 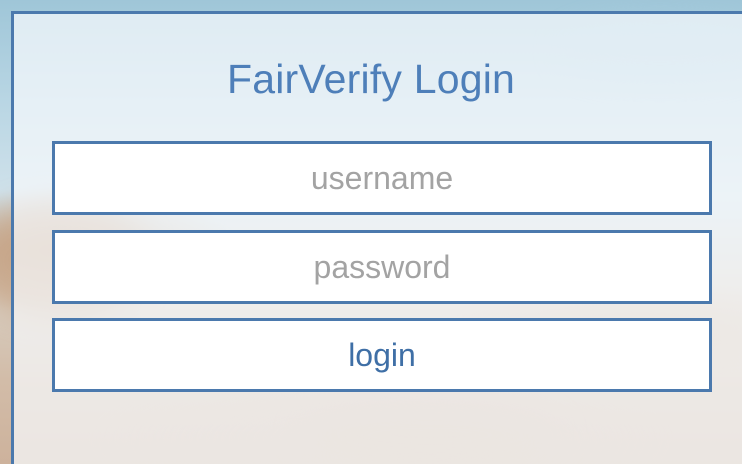 I want to click on username-field, so click(x=382, y=178).